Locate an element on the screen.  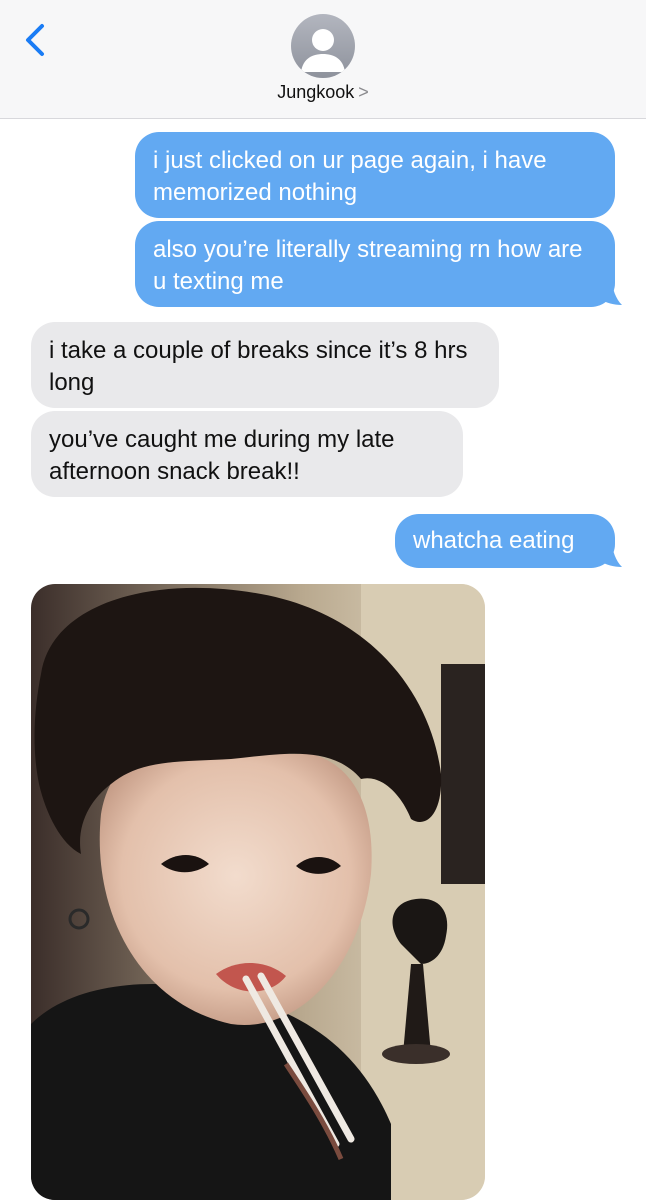
message-text: whatcha eating is located at coordinates (494, 540).